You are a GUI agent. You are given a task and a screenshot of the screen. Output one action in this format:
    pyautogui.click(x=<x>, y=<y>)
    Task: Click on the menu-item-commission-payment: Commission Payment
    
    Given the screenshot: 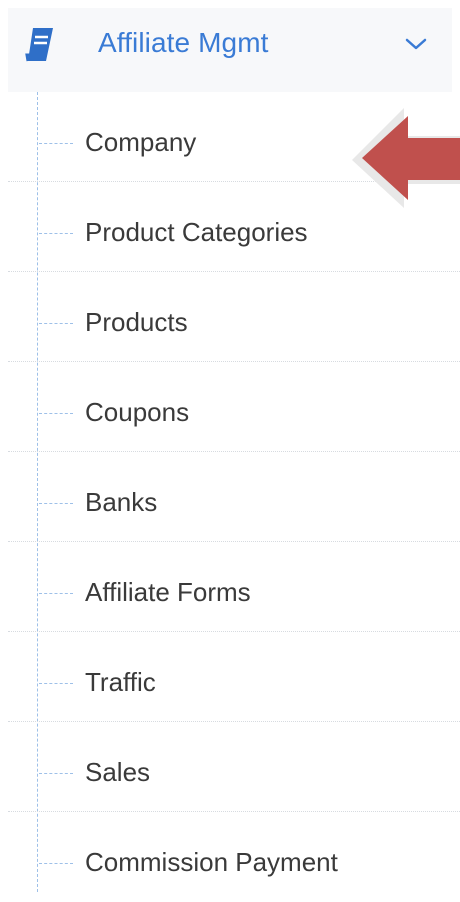 What is the action you would take?
    pyautogui.click(x=234, y=857)
    